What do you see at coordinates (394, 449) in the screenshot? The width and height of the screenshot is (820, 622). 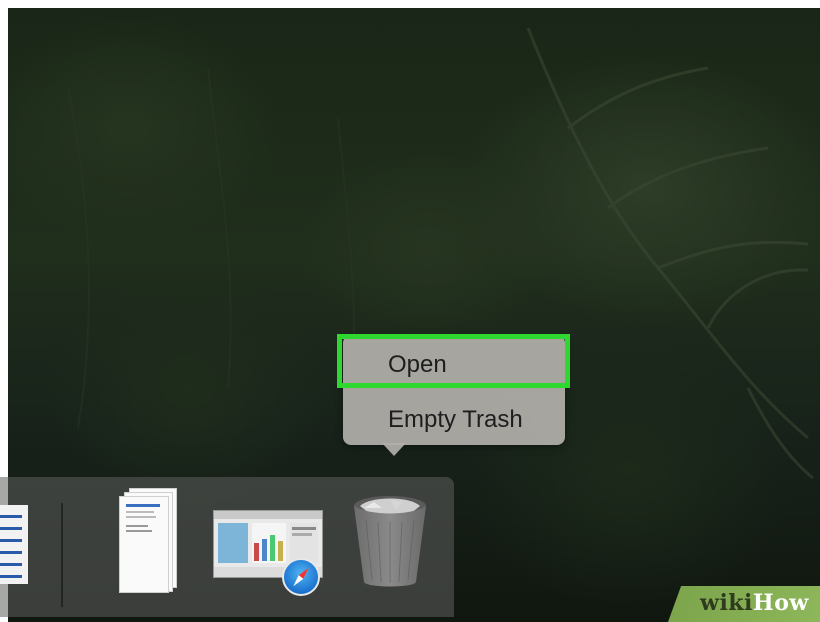 I see `menu-pointer` at bounding box center [394, 449].